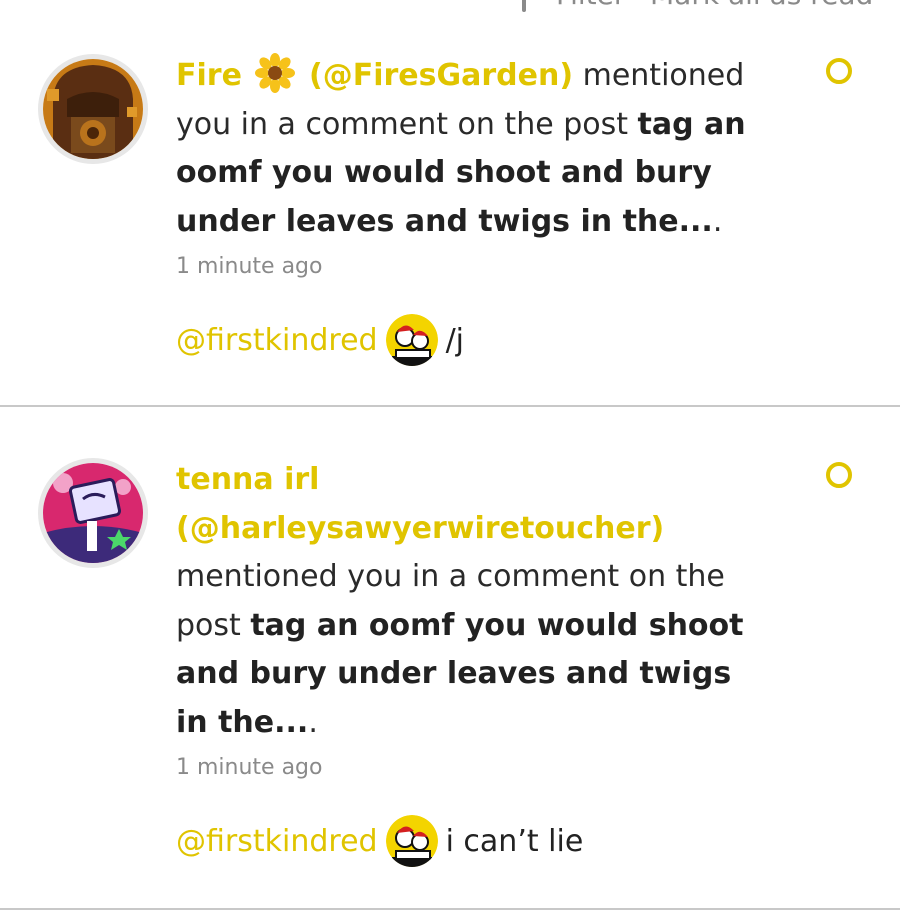 Image resolution: width=900 pixels, height=912 pixels. Describe the element at coordinates (761, 5) in the screenshot. I see `mark-all-read-button: Mark all as read` at that location.